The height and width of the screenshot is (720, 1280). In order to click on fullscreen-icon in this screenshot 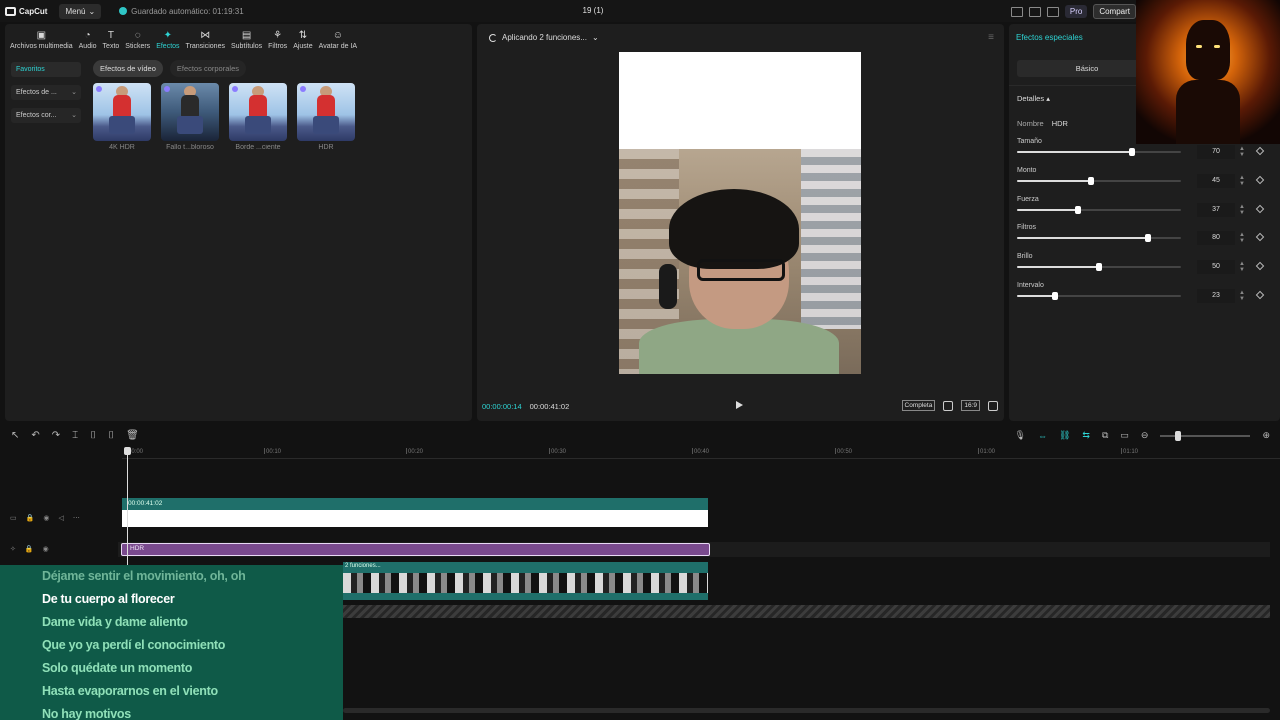, I will do `click(993, 405)`.